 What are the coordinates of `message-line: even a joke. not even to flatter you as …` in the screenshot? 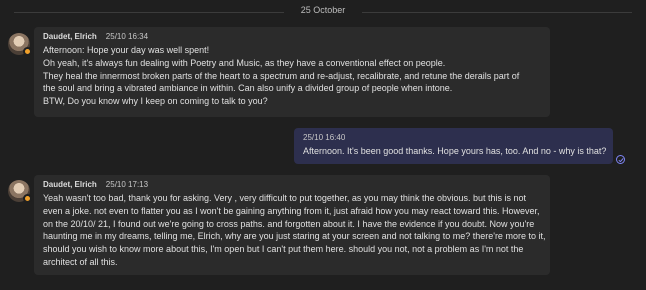 It's located at (291, 210).